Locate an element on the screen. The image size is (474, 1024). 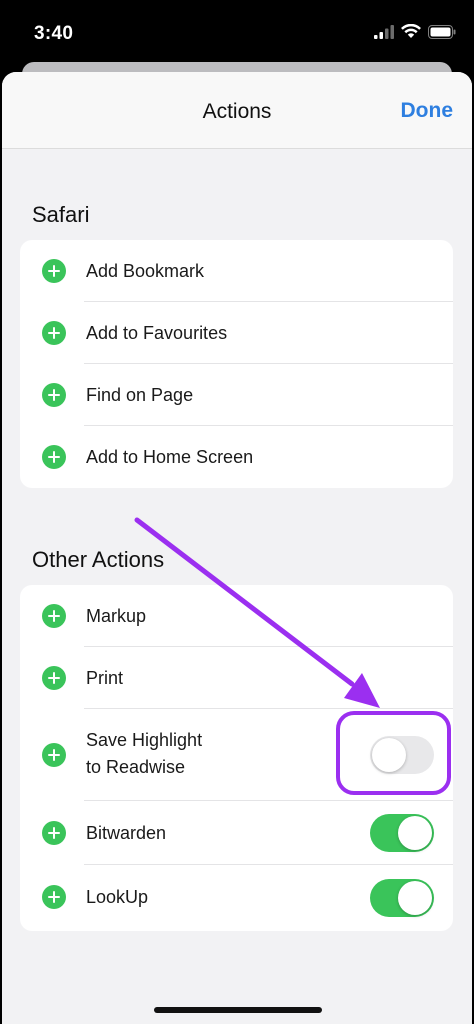
row-label-line2: to Readwise is located at coordinates (136, 767).